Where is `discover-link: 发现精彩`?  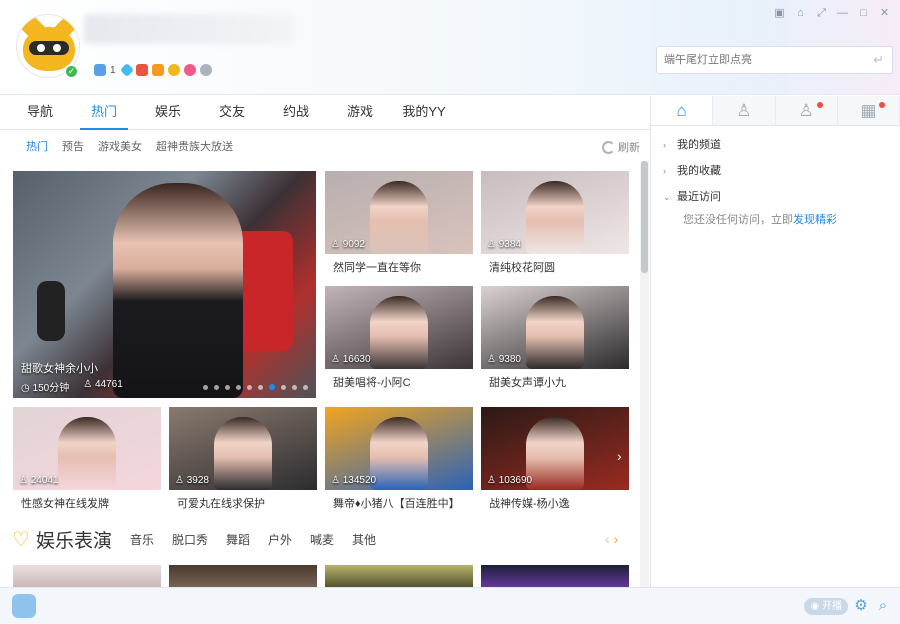
discover-link: 发现精彩 is located at coordinates (815, 220).